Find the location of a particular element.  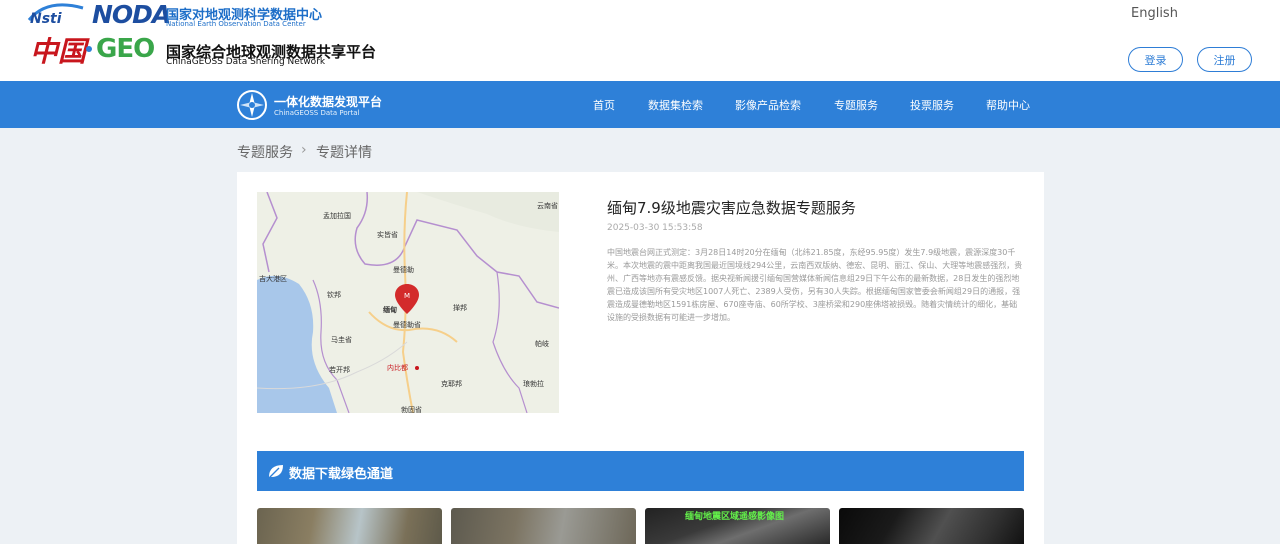

map-label-magway: 马圭省 is located at coordinates (341, 339).